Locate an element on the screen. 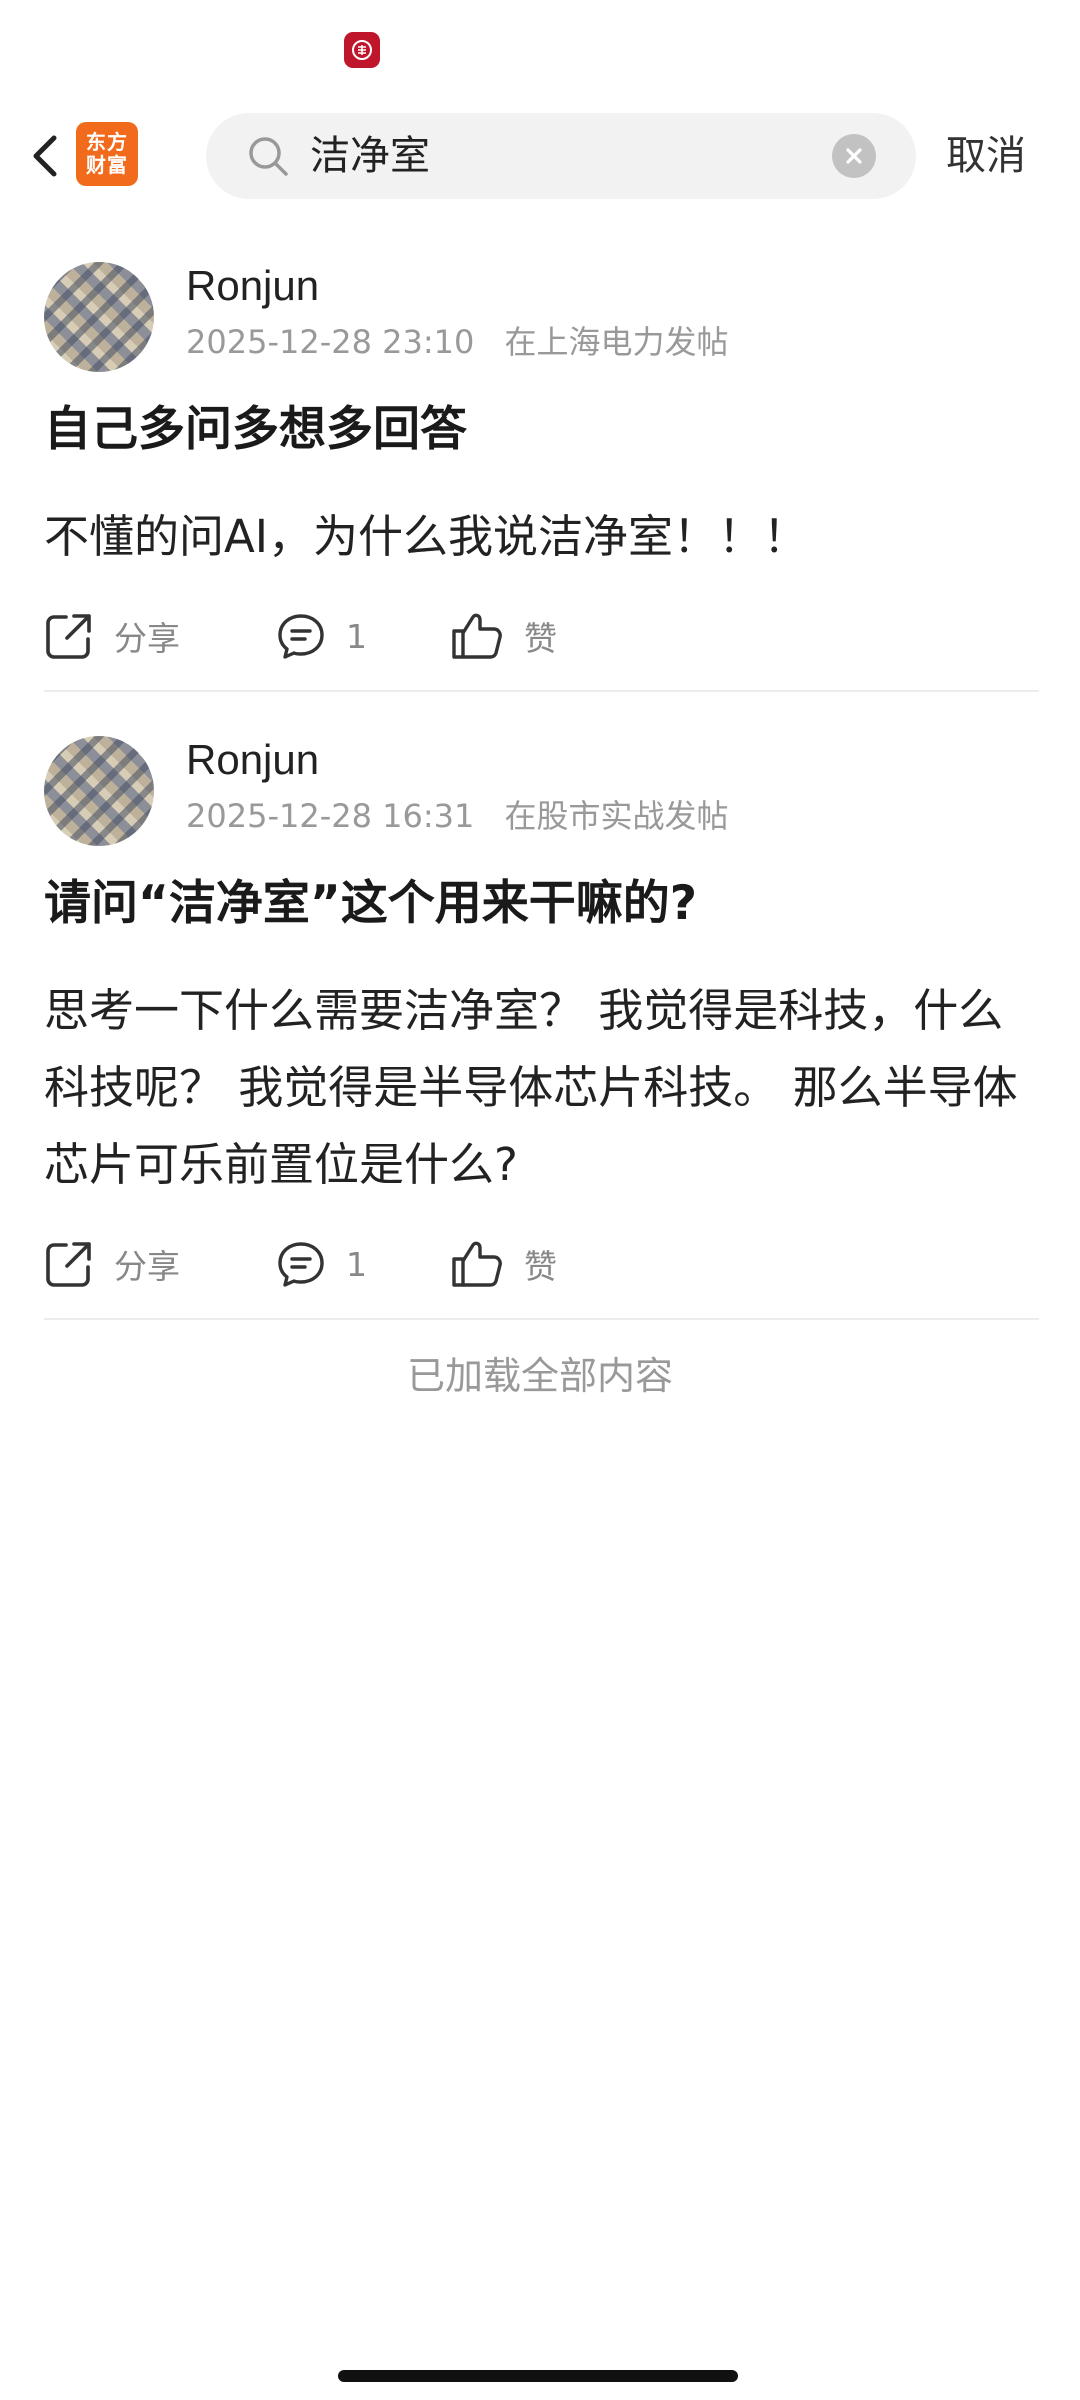 The height and width of the screenshot is (2400, 1080). search-input: 洁净室 is located at coordinates (561, 156).